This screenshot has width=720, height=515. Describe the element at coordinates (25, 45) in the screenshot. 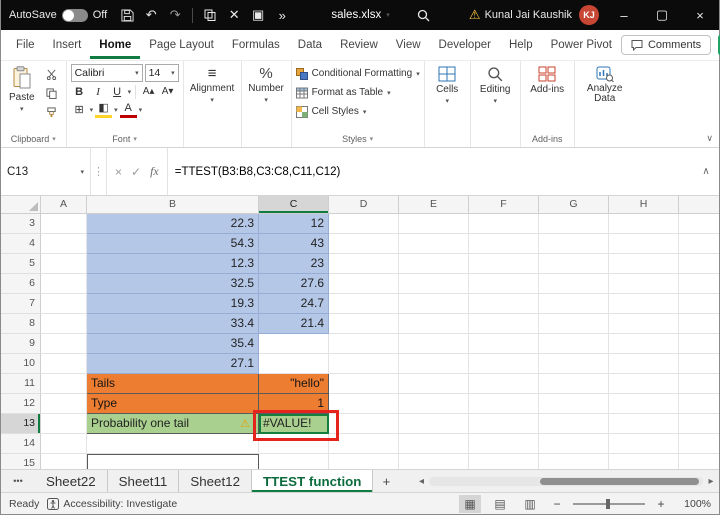

I see `tab-file: File` at that location.